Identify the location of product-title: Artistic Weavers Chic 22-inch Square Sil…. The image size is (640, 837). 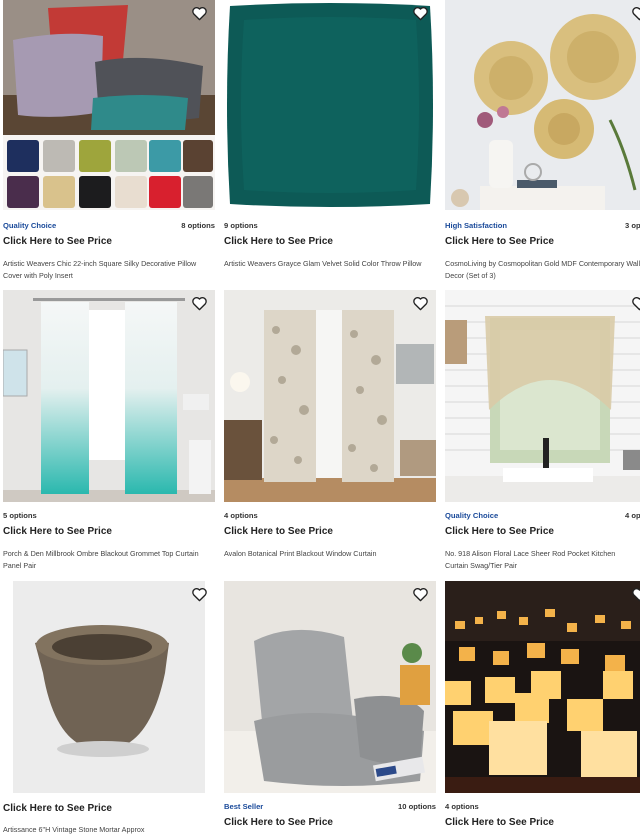
(109, 269).